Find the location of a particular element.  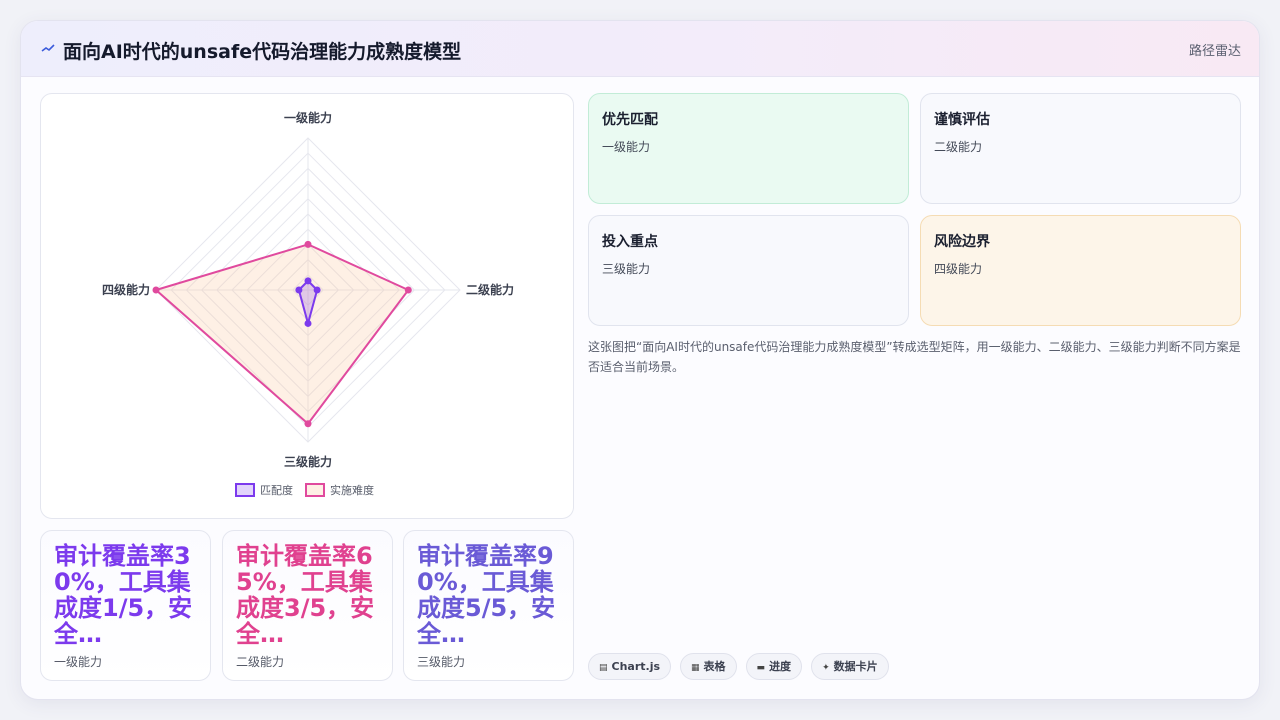

metric-label: 一级能力 is located at coordinates (78, 662).